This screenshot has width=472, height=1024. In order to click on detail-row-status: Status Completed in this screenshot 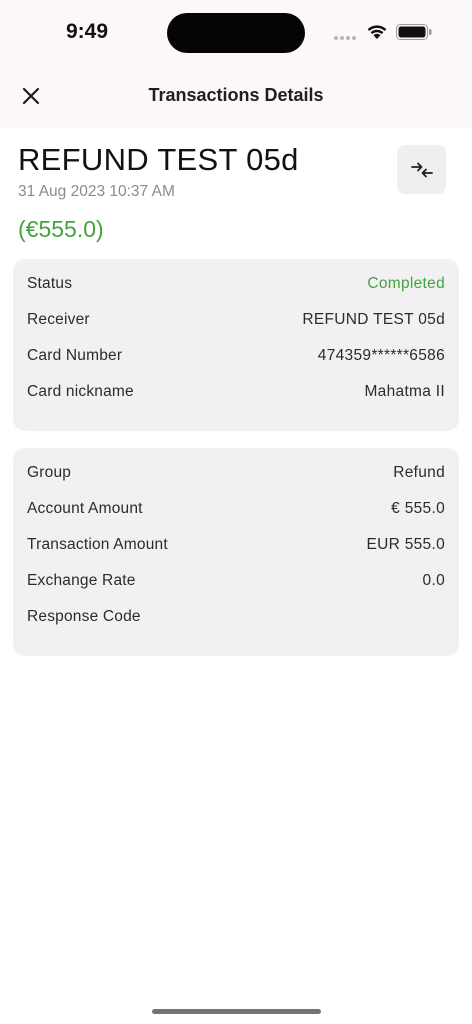, I will do `click(236, 286)`.